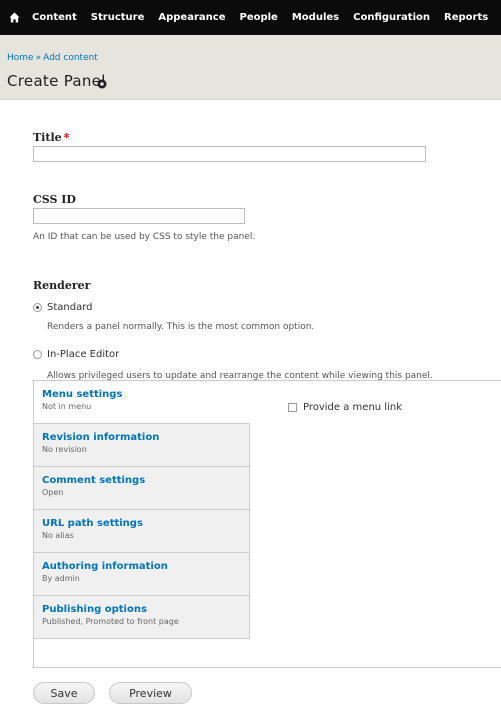 Image resolution: width=501 pixels, height=704 pixels. I want to click on provide-menu-link-row: Provide a menu link, so click(345, 407).